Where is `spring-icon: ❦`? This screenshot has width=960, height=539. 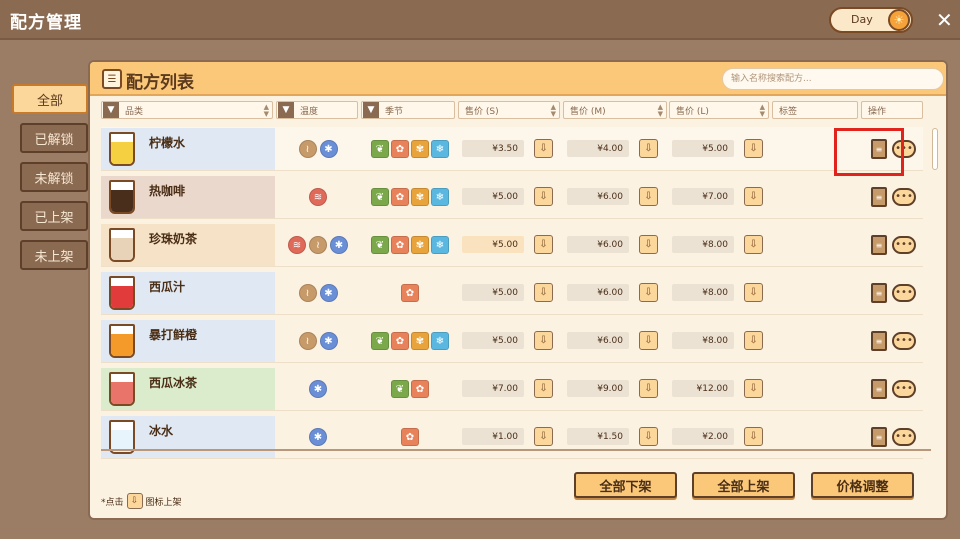 spring-icon: ❦ is located at coordinates (380, 197).